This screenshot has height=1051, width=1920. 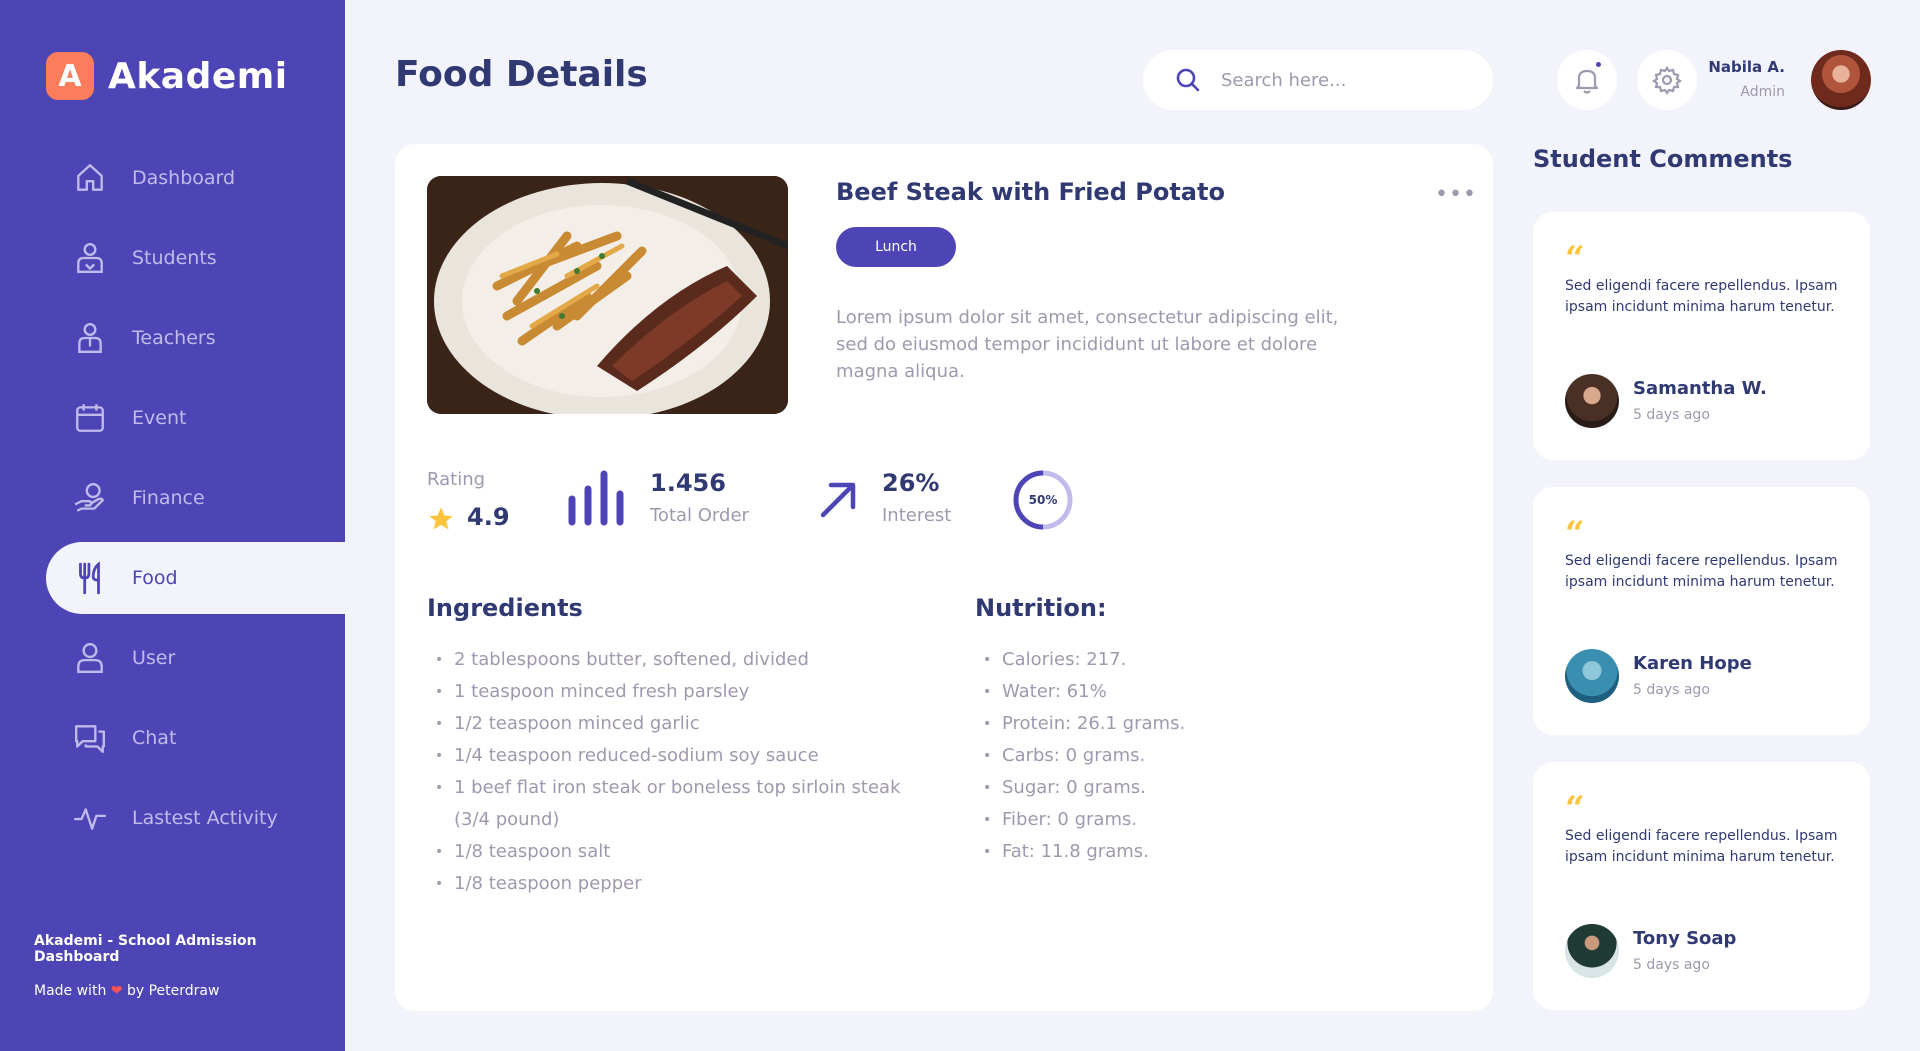 What do you see at coordinates (677, 692) in the screenshot?
I see `list-item: 1 teaspoon minced fresh parsley` at bounding box center [677, 692].